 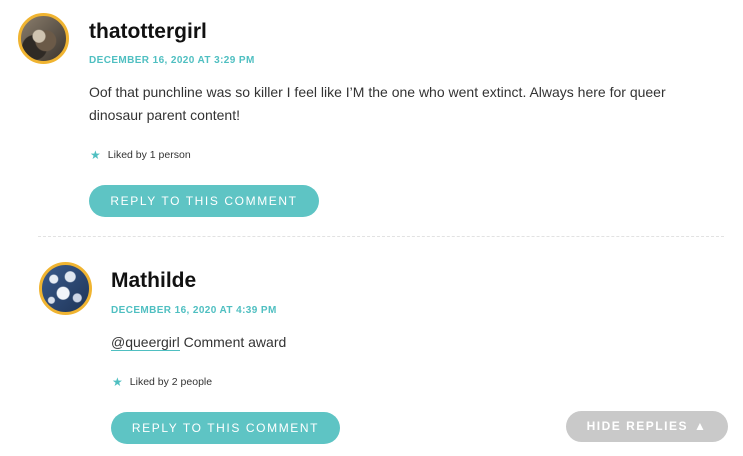 What do you see at coordinates (148, 32) in the screenshot?
I see `comment-author: thatottergirl` at bounding box center [148, 32].